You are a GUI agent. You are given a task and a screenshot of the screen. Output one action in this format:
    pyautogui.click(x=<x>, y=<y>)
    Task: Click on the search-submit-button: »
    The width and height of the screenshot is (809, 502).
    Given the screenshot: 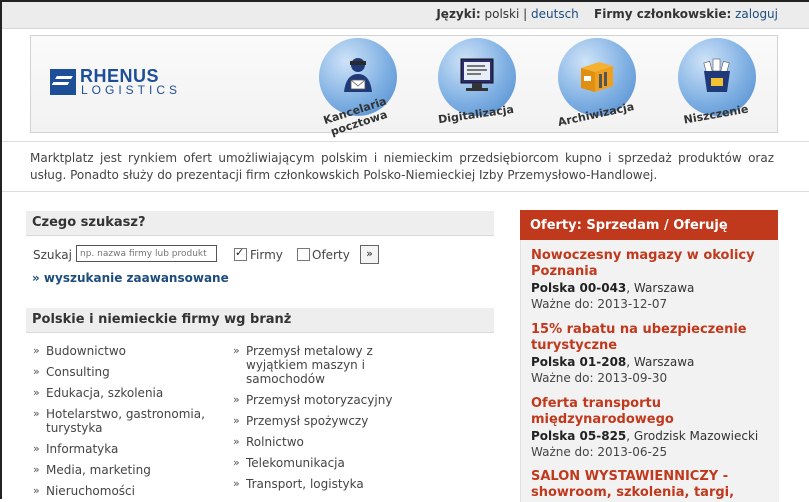 What is the action you would take?
    pyautogui.click(x=369, y=254)
    